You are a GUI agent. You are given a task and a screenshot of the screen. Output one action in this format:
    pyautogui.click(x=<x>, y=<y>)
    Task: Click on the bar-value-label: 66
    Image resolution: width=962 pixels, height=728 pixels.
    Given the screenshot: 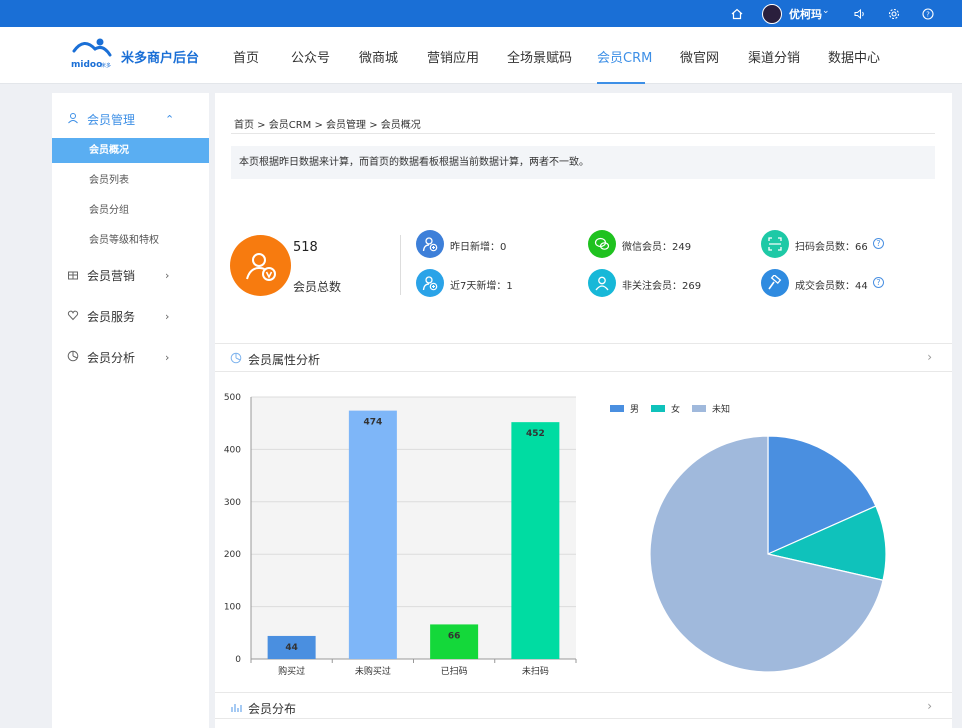 What is the action you would take?
    pyautogui.click(x=454, y=636)
    